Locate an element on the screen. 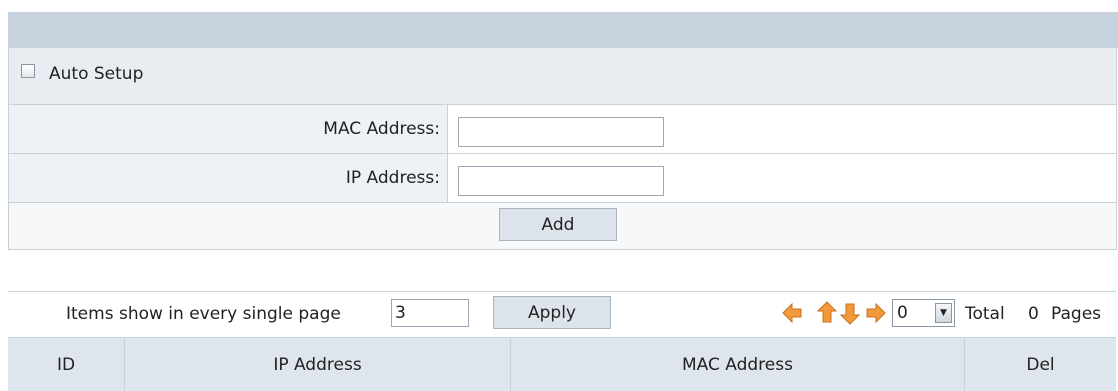  section-header-bar is located at coordinates (563, 30).